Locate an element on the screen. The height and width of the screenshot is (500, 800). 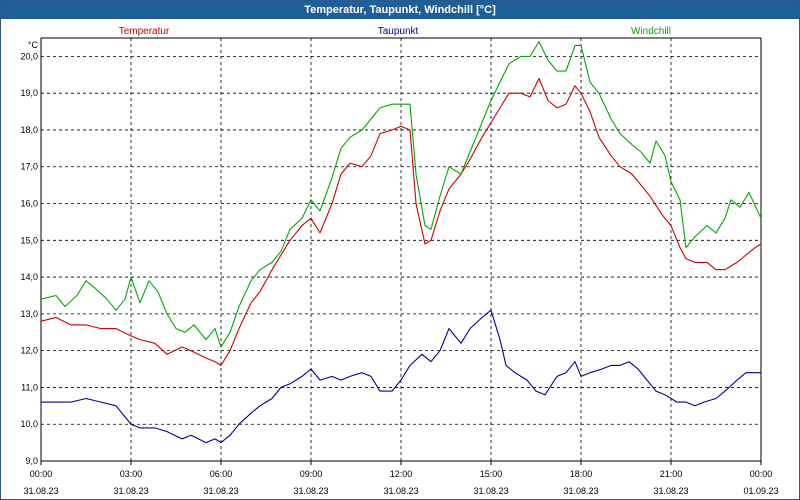
x-tick-label-time: 09:00 is located at coordinates (311, 474).